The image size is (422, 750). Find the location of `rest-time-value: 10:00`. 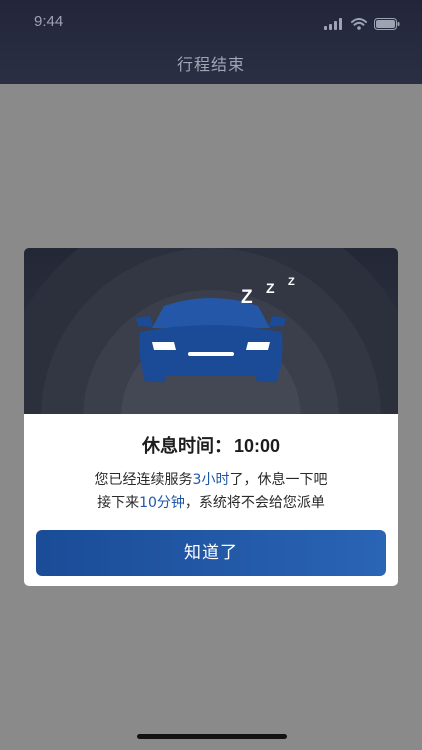

rest-time-value: 10:00 is located at coordinates (257, 446).